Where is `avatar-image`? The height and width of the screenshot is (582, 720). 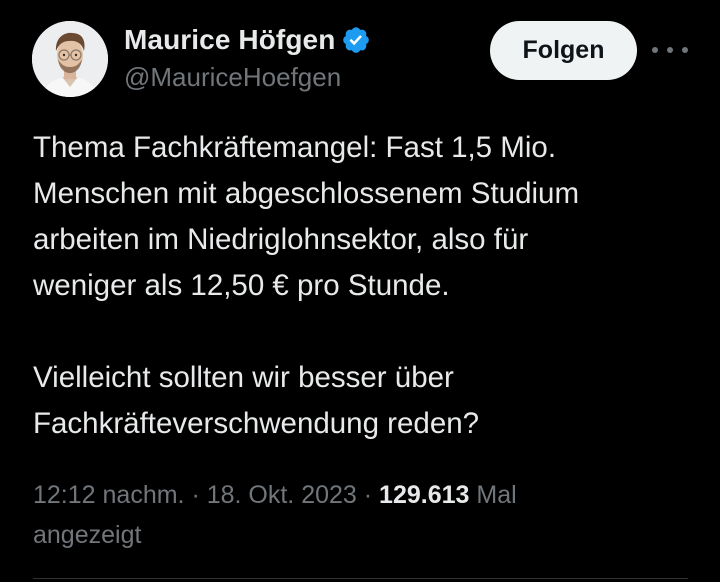 avatar-image is located at coordinates (70, 59).